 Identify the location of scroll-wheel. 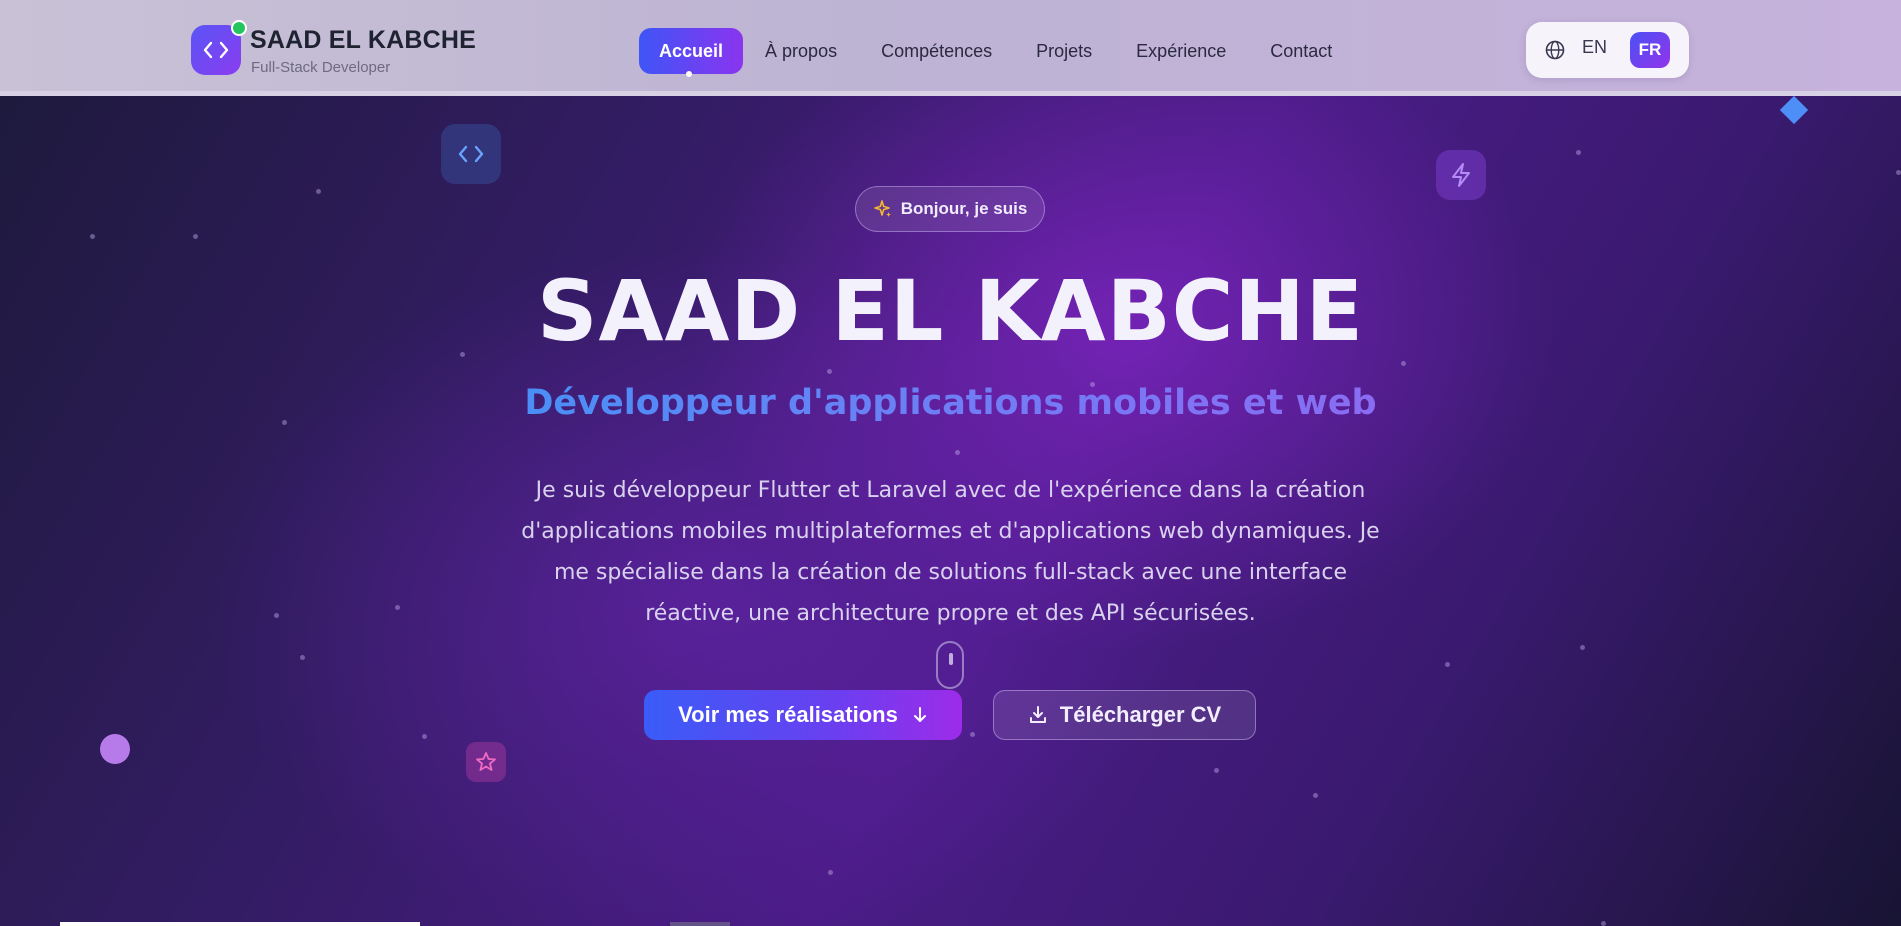
(951, 659).